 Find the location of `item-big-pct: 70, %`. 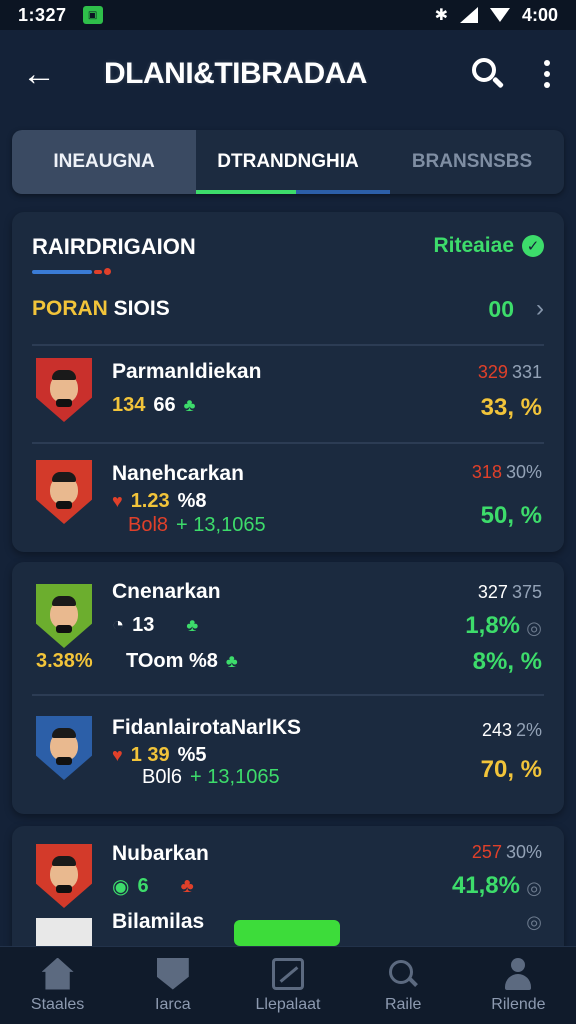

item-big-pct: 70, % is located at coordinates (511, 769).